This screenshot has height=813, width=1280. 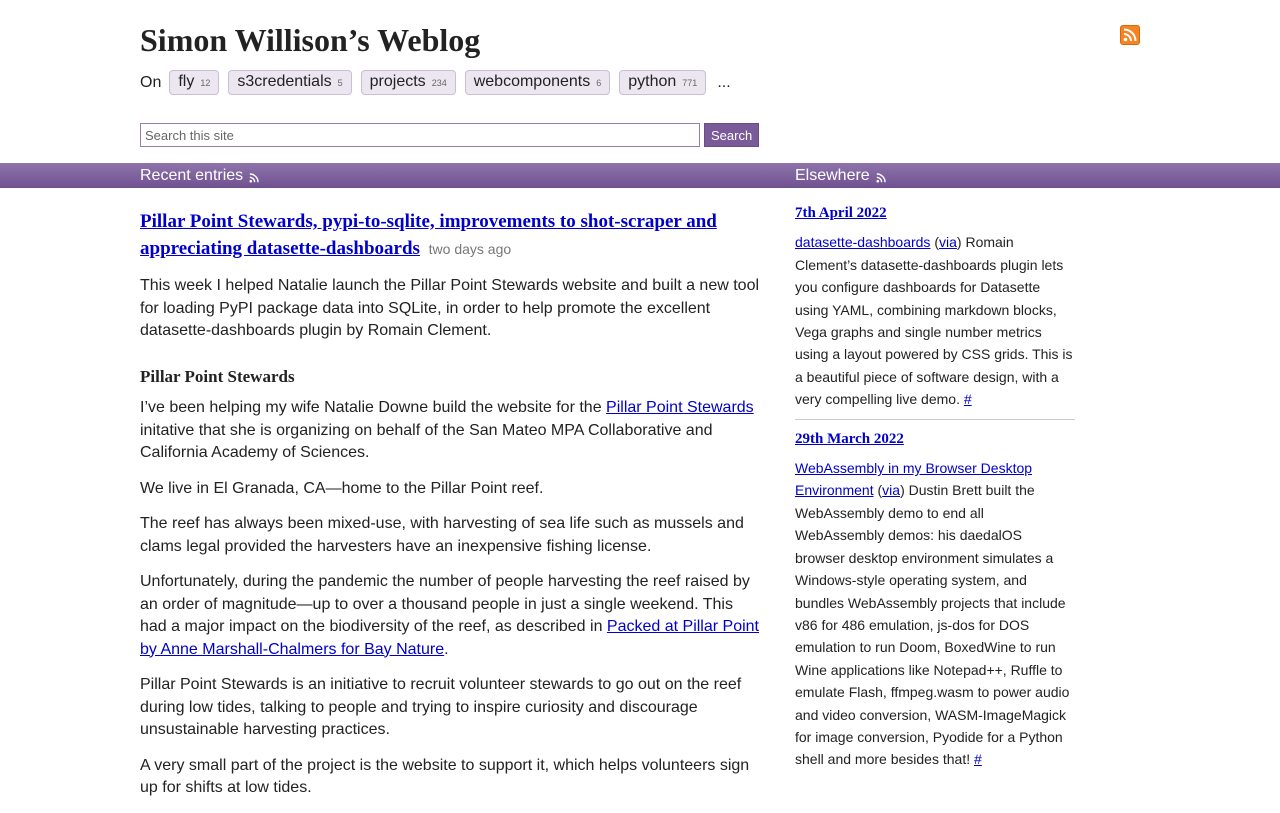 What do you see at coordinates (420, 135) in the screenshot?
I see `search-input` at bounding box center [420, 135].